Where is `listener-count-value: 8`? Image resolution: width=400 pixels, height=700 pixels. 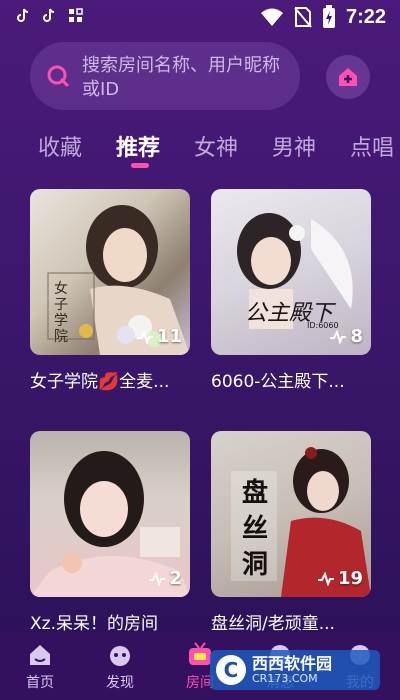
listener-count-value: 8 is located at coordinates (356, 336).